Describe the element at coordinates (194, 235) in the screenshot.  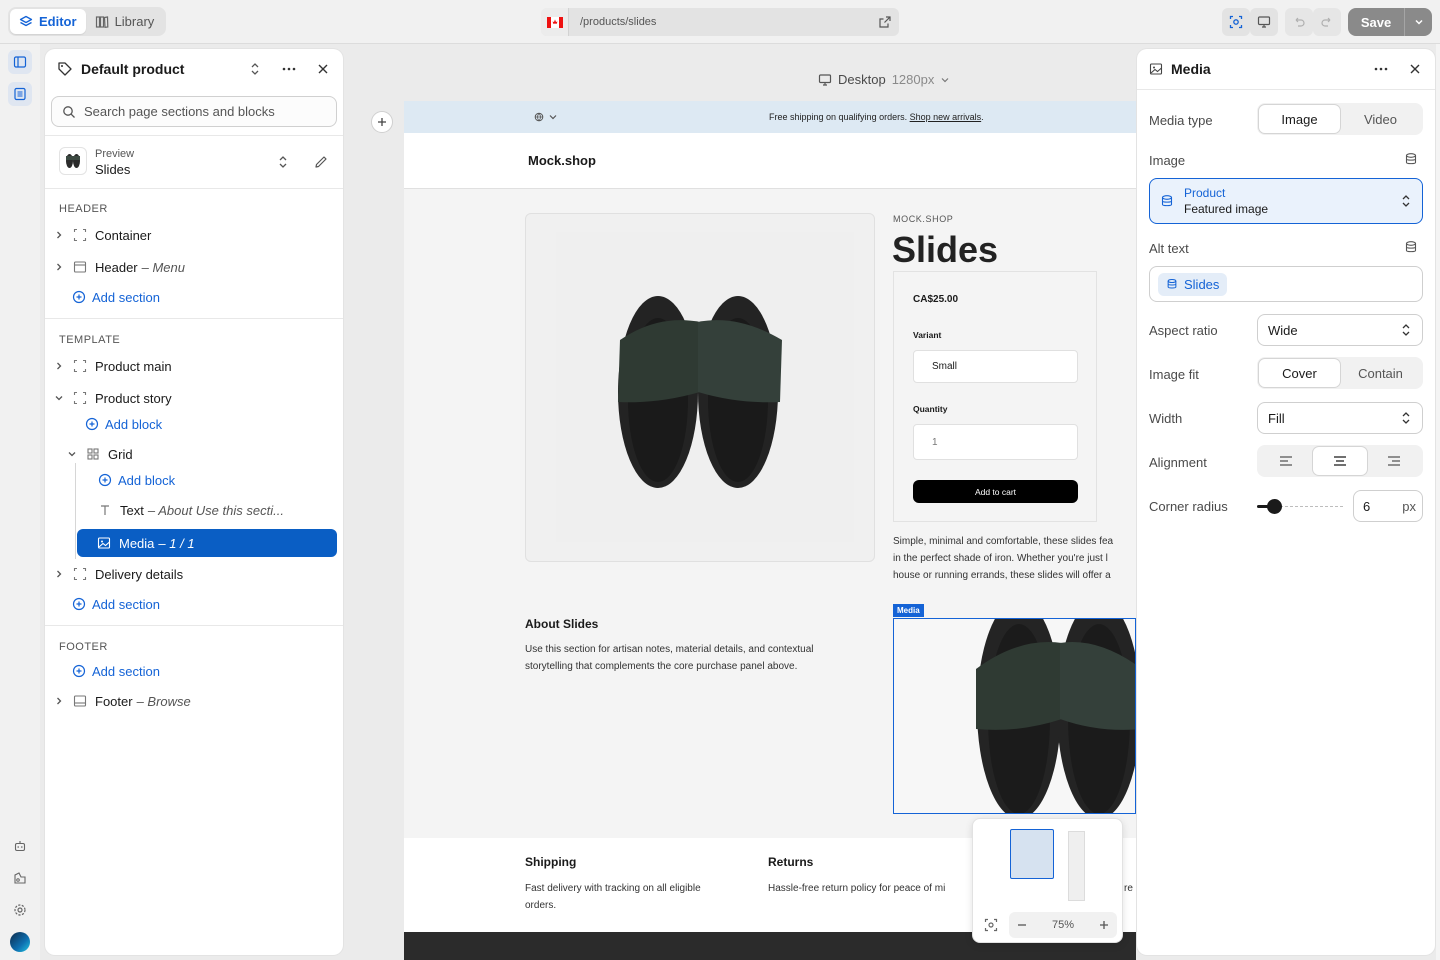
I see `tree-item-container: Container` at that location.